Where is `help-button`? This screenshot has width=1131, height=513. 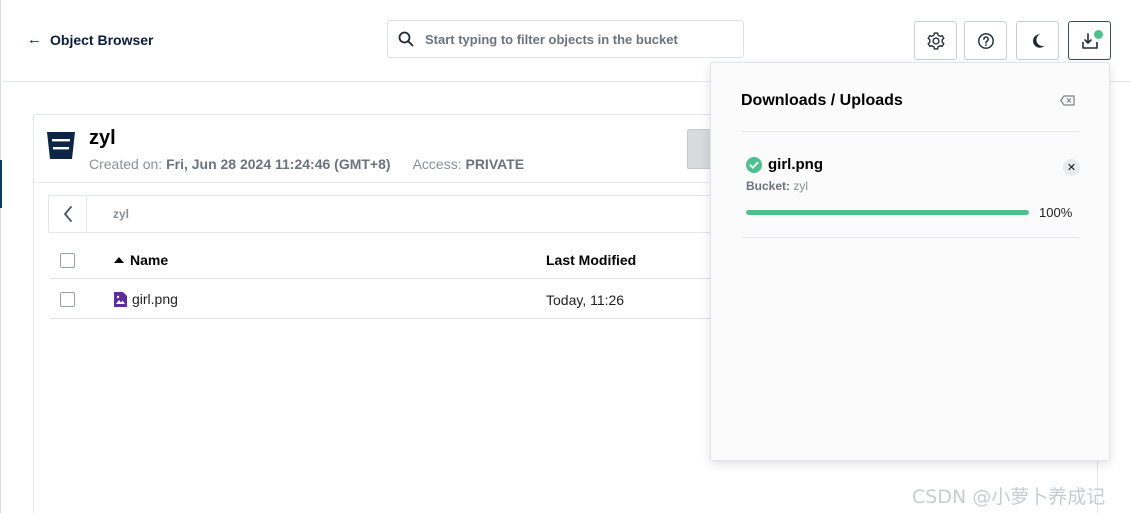 help-button is located at coordinates (985, 40).